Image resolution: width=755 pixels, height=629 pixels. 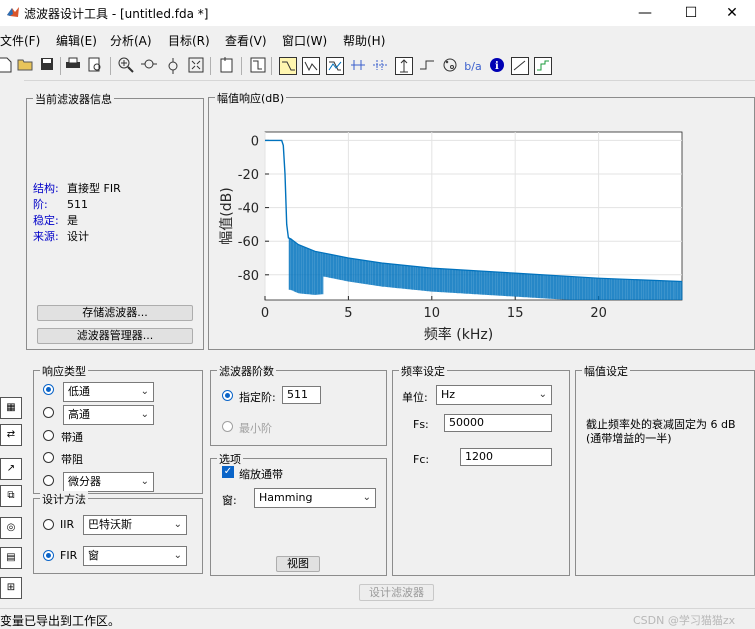 I want to click on phase-delay-icon, so click(x=380, y=66).